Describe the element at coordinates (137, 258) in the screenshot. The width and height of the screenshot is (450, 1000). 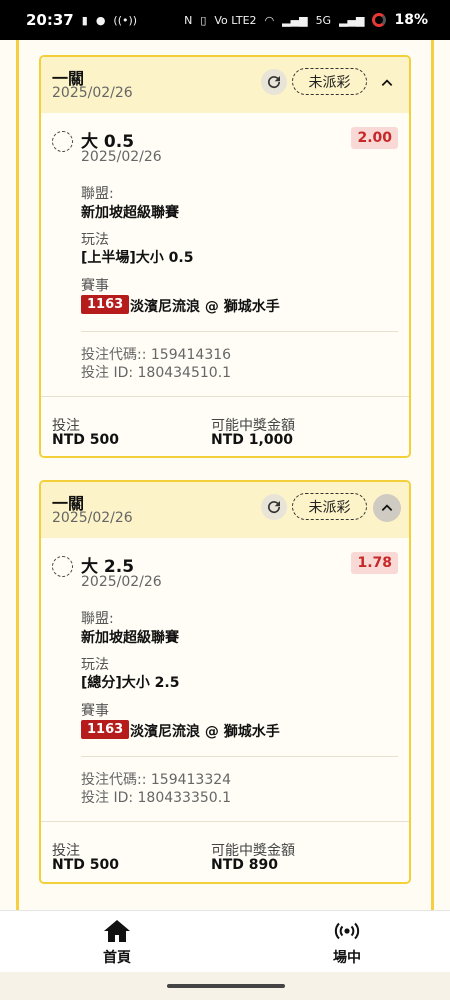
I see `play-value: [上半場]大小 0.5` at that location.